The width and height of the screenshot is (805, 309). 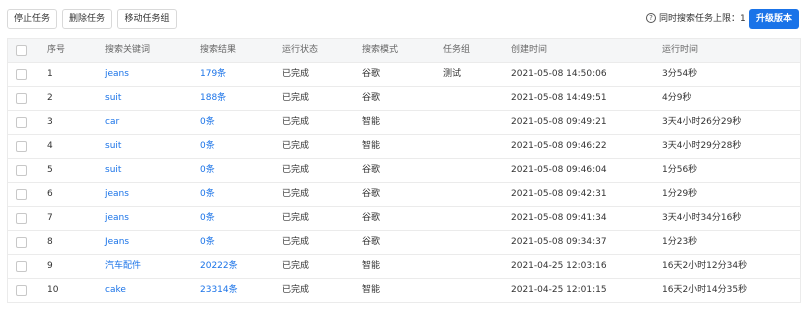 I want to click on row-number: 8, so click(x=50, y=242).